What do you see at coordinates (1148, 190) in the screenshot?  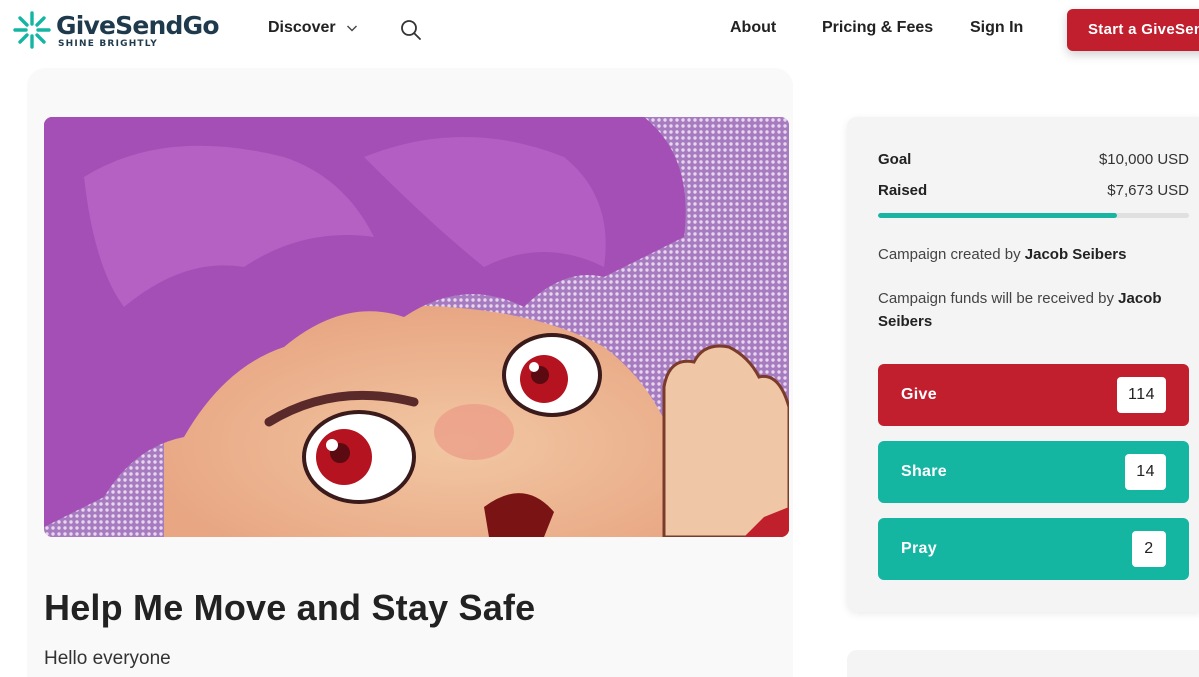 I see `raised-value: $7,673 USD` at bounding box center [1148, 190].